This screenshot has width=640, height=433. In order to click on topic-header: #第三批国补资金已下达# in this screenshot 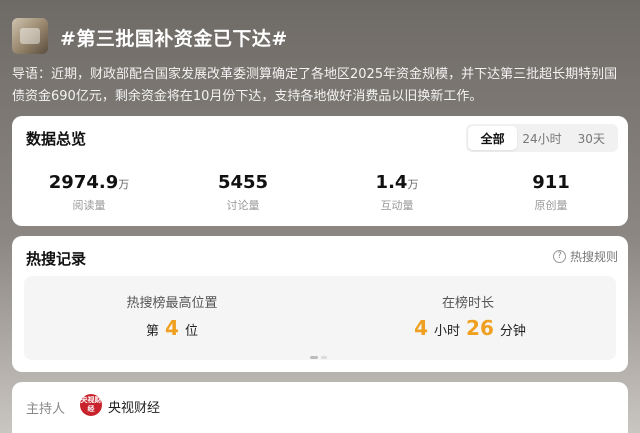, I will do `click(320, 38)`.